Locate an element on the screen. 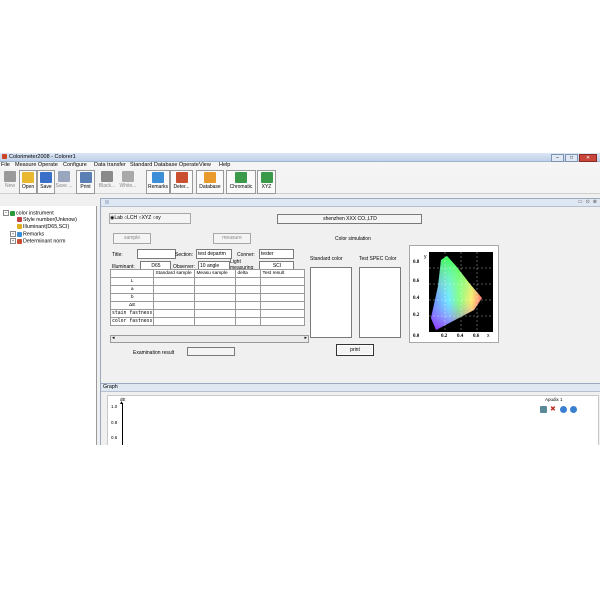  x-tick-label: 0.6 is located at coordinates (476, 336).